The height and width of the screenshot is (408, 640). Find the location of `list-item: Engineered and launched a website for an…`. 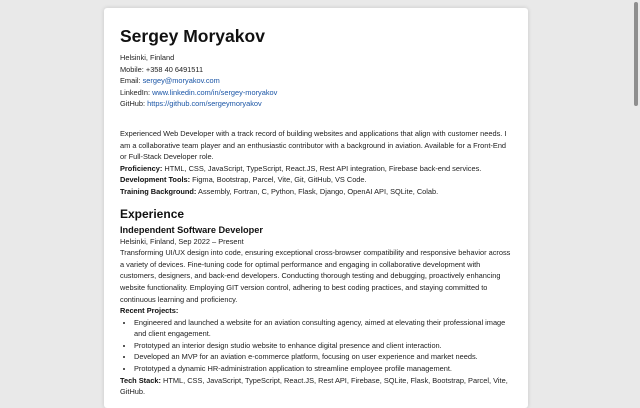

list-item: Engineered and launched a website for an… is located at coordinates (323, 328).